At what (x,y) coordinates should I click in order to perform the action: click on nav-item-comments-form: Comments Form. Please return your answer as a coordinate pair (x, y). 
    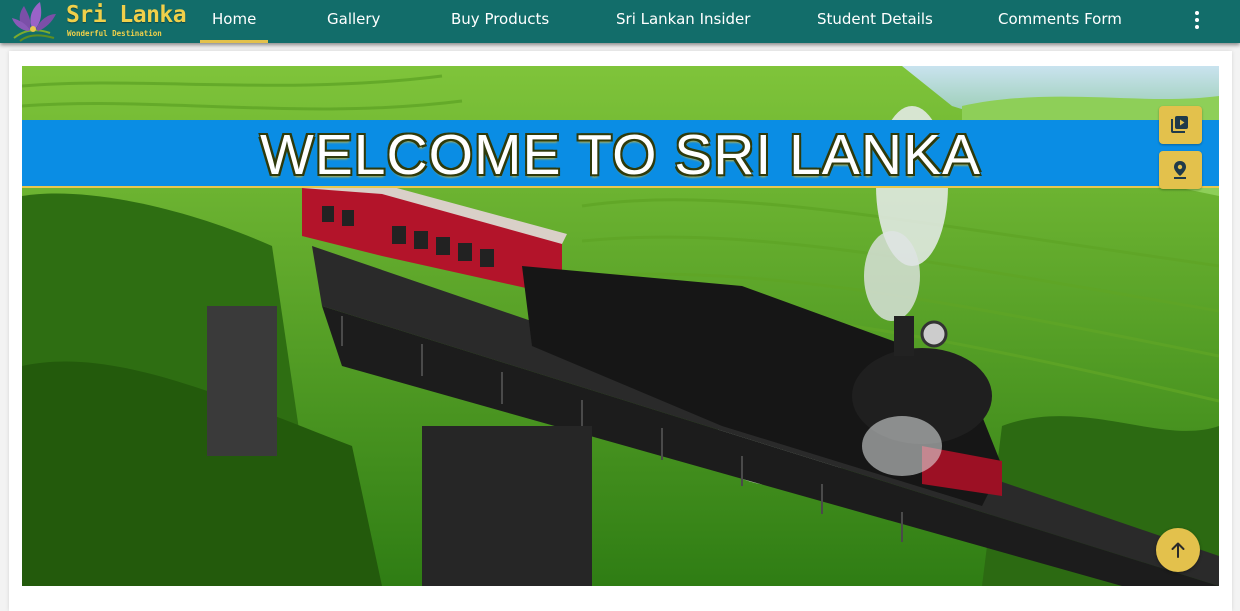
    Looking at the image, I should click on (1060, 21).